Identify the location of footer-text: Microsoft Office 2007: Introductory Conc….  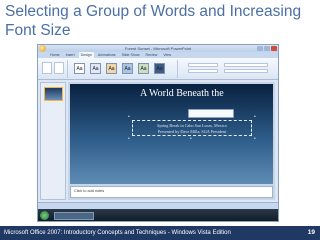
(117, 233).